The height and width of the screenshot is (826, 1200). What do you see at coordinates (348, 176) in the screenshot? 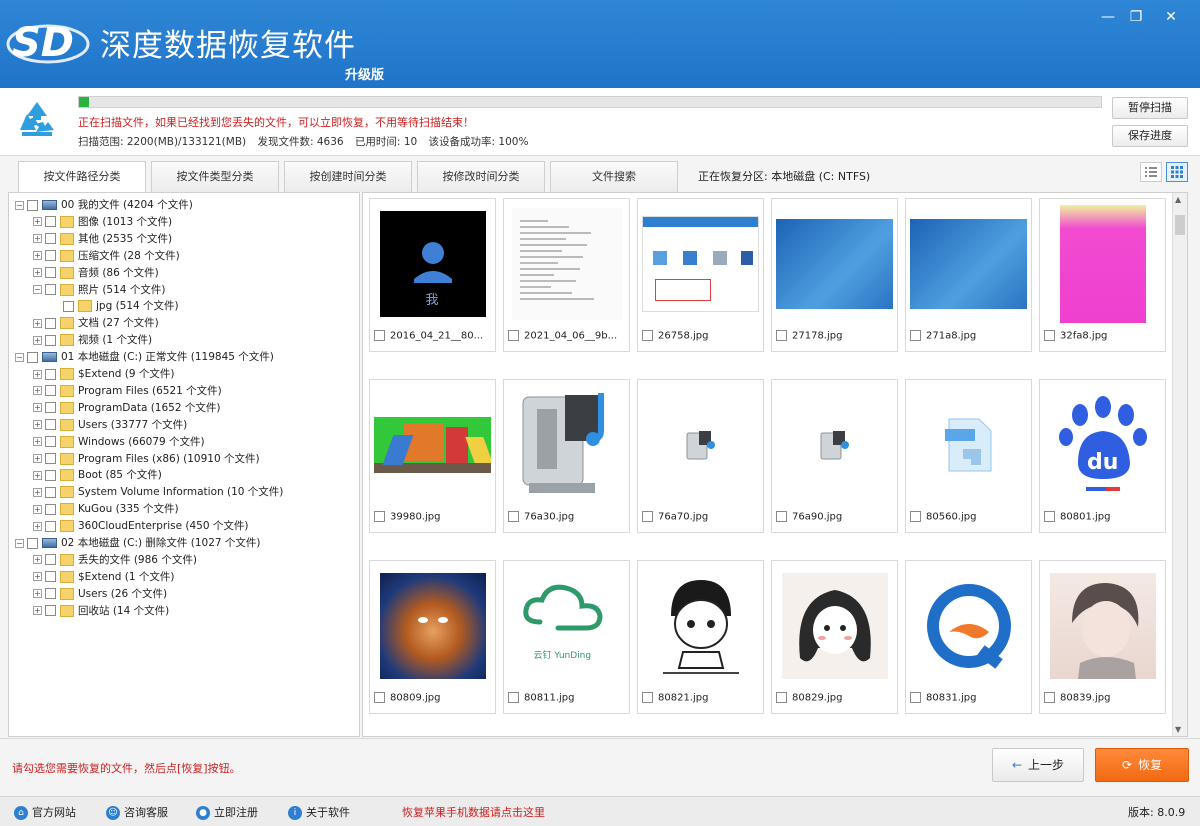
I see `tab-by-created-time: 按创建时间分类` at bounding box center [348, 176].